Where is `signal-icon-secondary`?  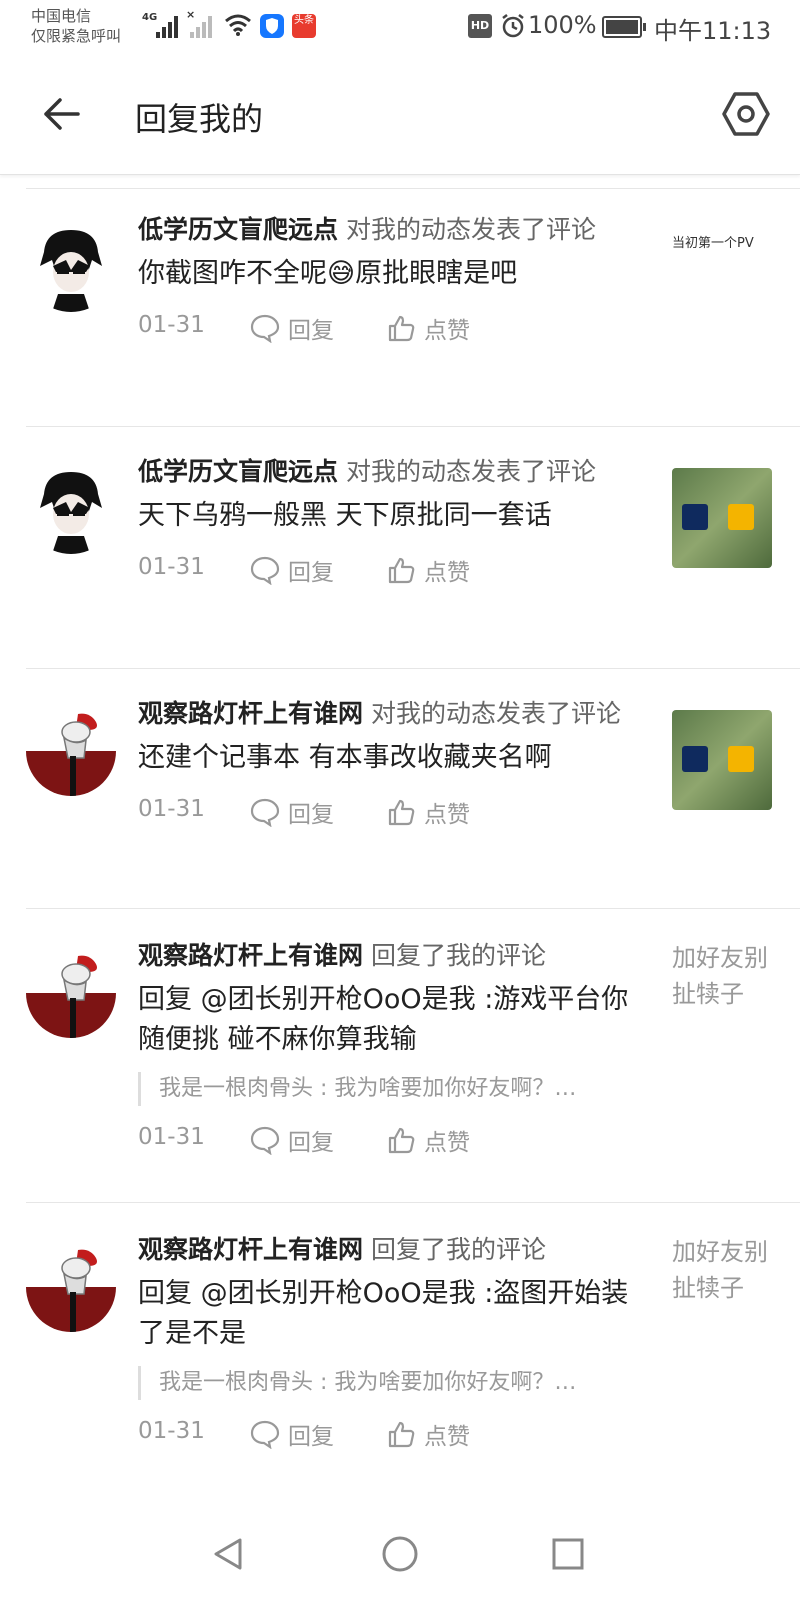 signal-icon-secondary is located at coordinates (204, 27).